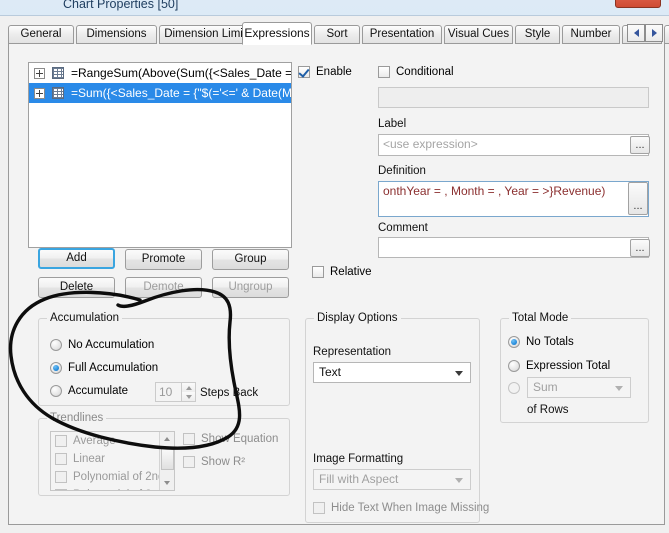  What do you see at coordinates (636, 33) in the screenshot?
I see `tab-scroll-left-button` at bounding box center [636, 33].